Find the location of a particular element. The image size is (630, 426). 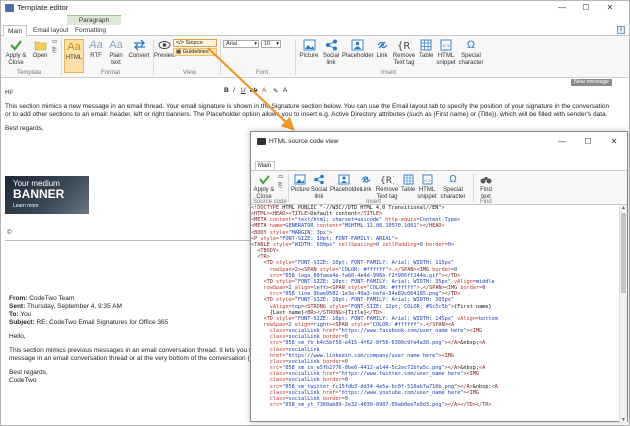

tab-formatting: Formatting is located at coordinates (90, 30).